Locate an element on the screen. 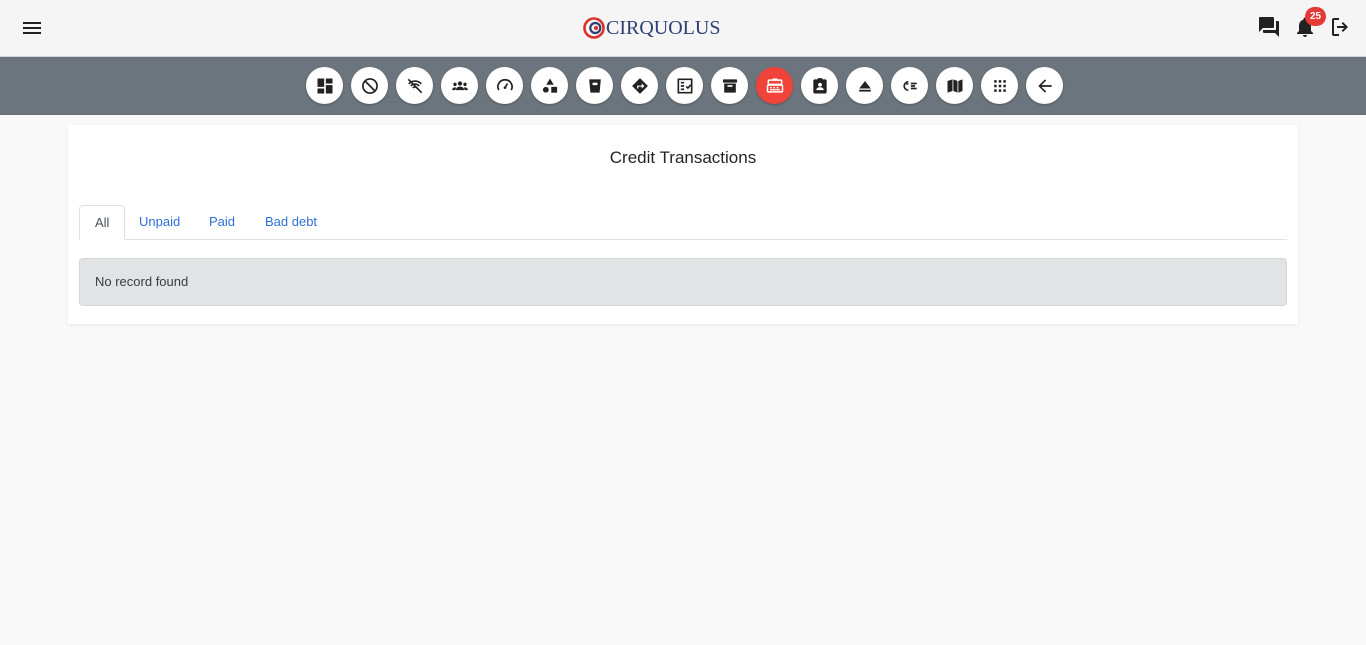 This screenshot has width=1366, height=645. assignment-ind-icon is located at coordinates (819, 85).